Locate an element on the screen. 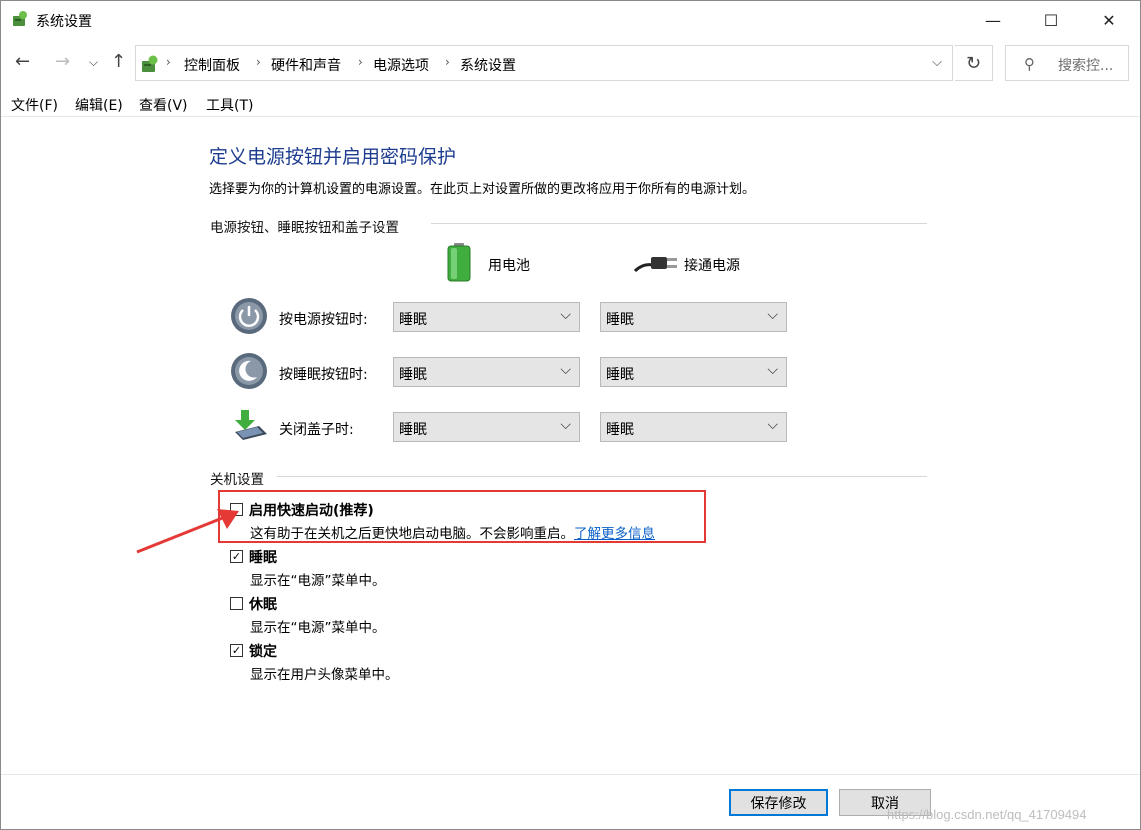  group-title-shutdown: 关机设置 is located at coordinates (237, 480).